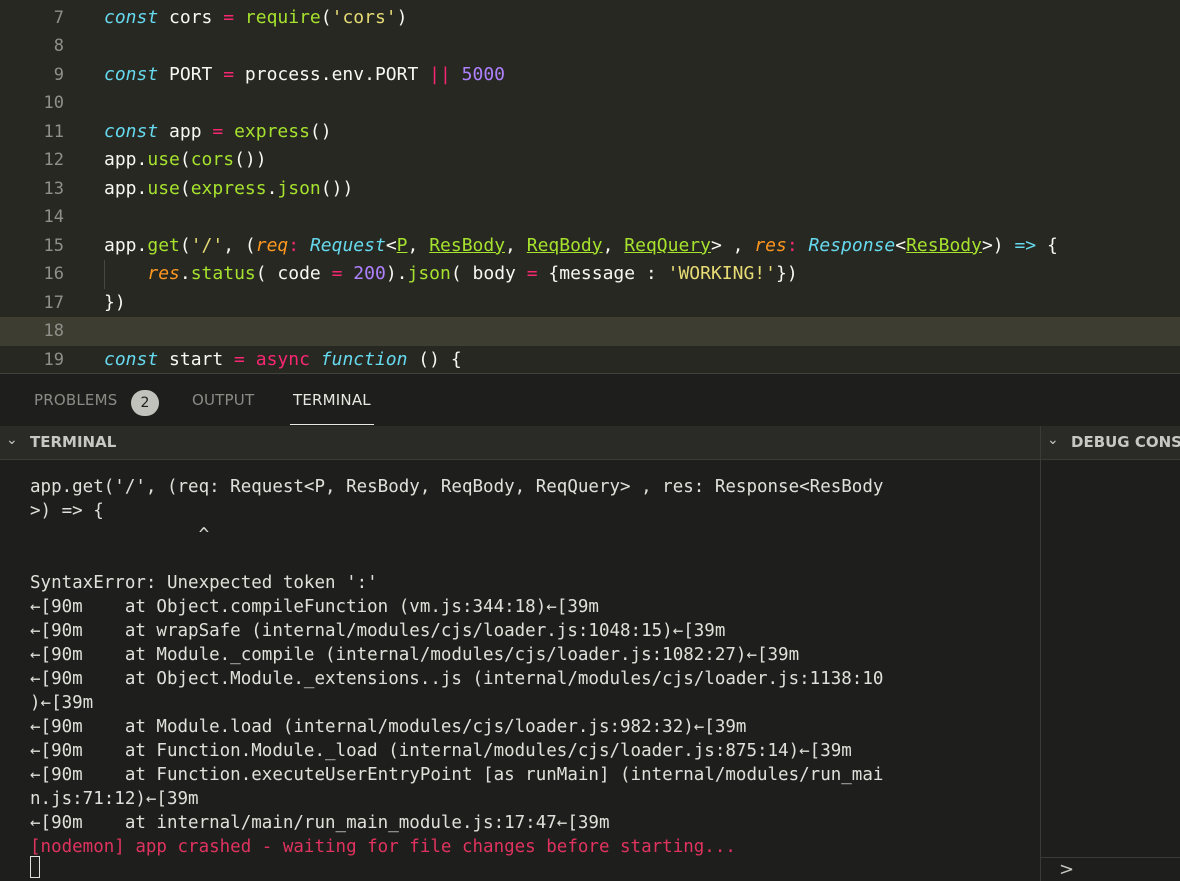  I want to click on active-tab-underline, so click(332, 424).